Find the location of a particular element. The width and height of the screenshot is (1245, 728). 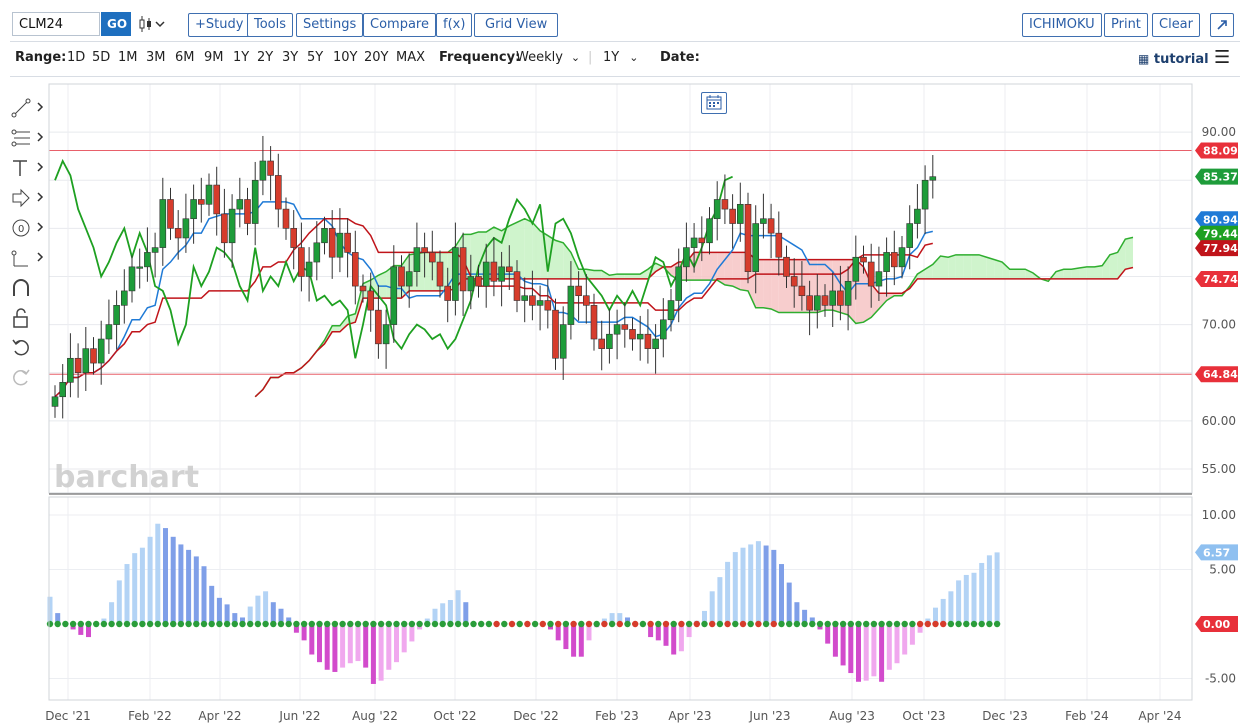

price-badge-shape is located at coordinates (1216, 278).